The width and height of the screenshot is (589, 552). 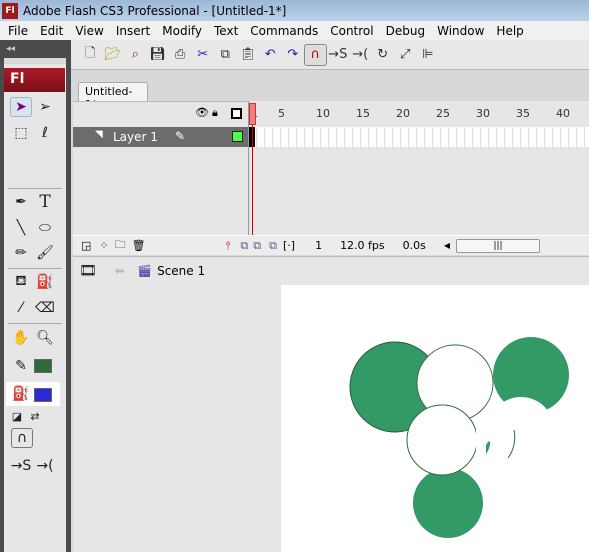 I want to click on center-frame-icon: ⫯, so click(x=228, y=246).